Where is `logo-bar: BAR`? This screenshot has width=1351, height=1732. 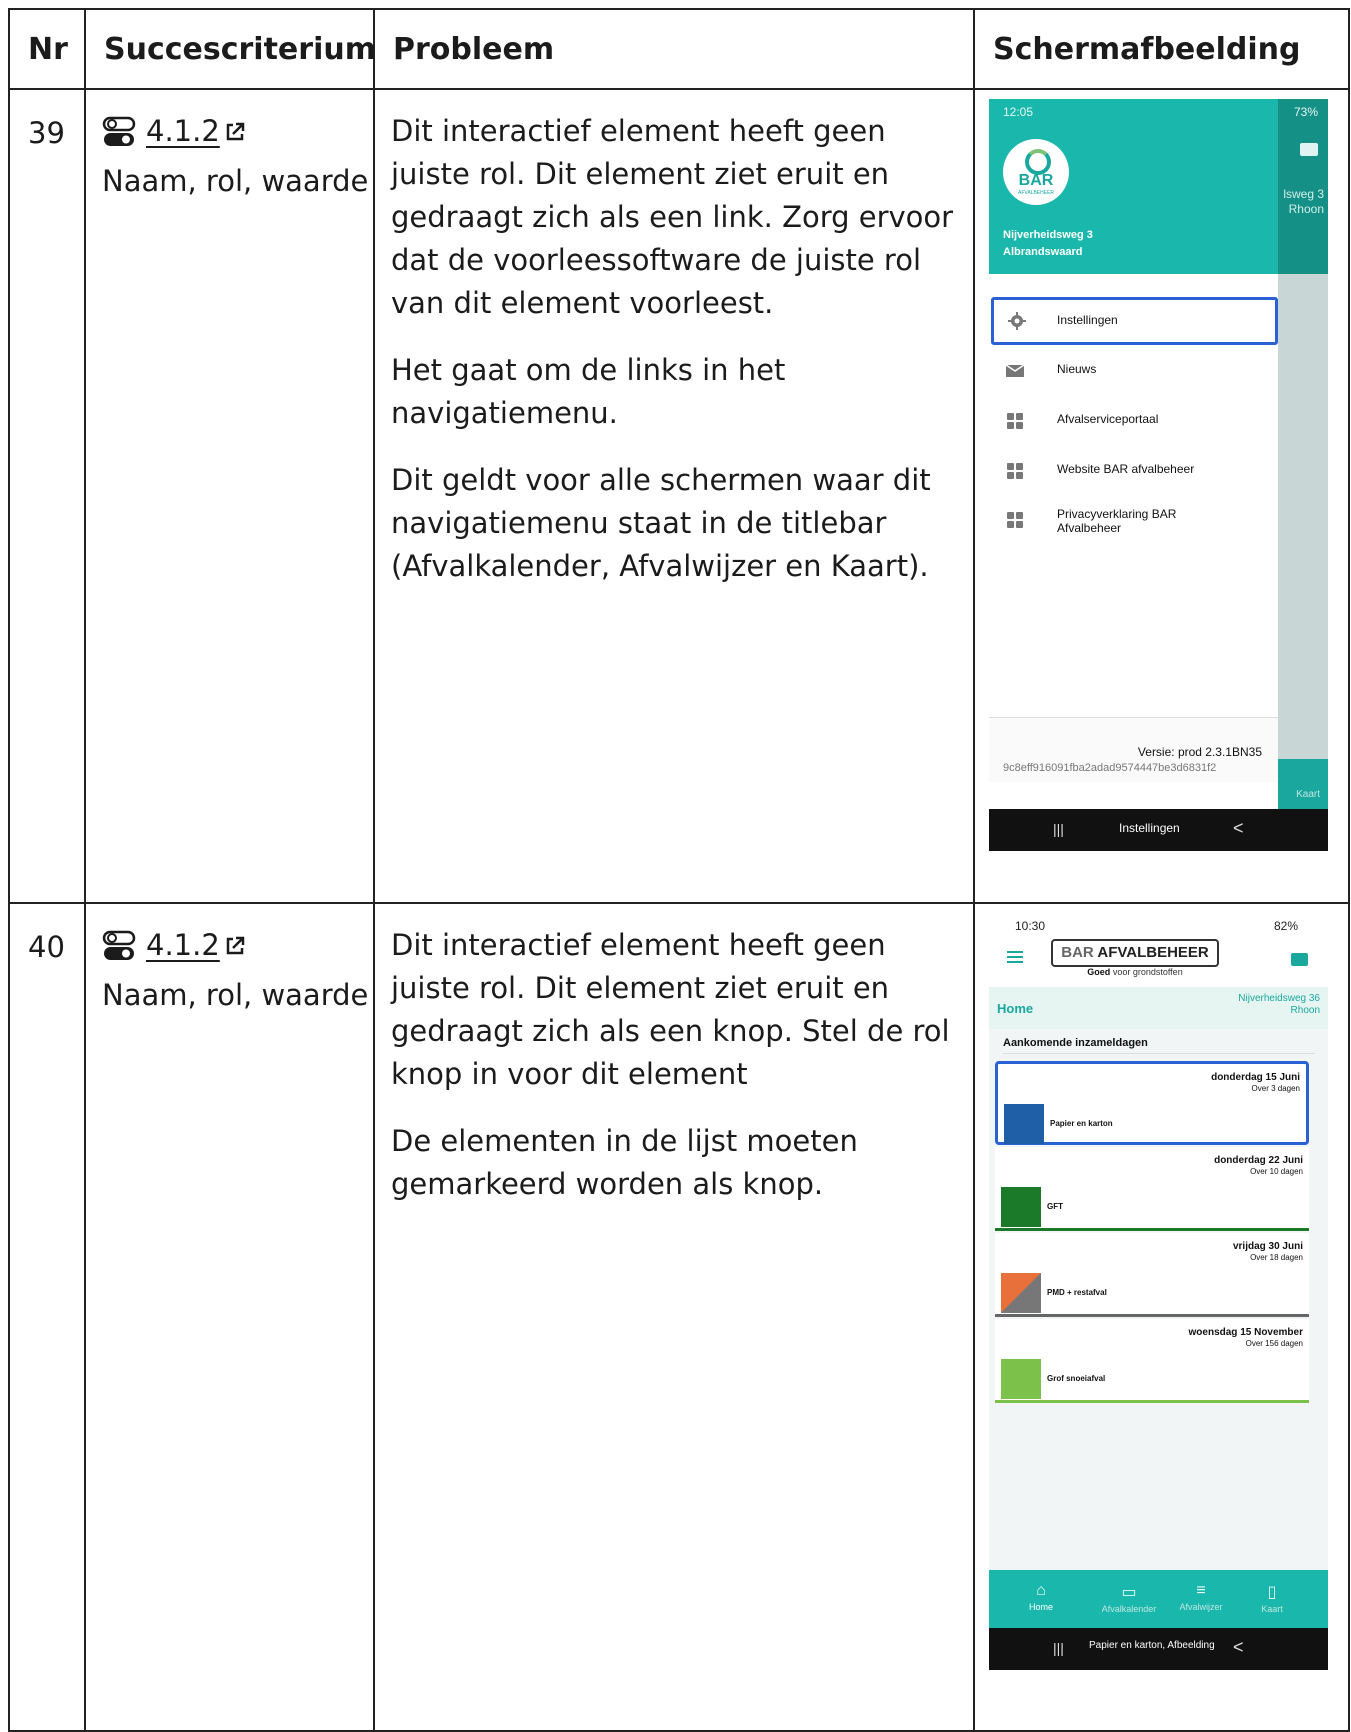 logo-bar: BAR is located at coordinates (1077, 952).